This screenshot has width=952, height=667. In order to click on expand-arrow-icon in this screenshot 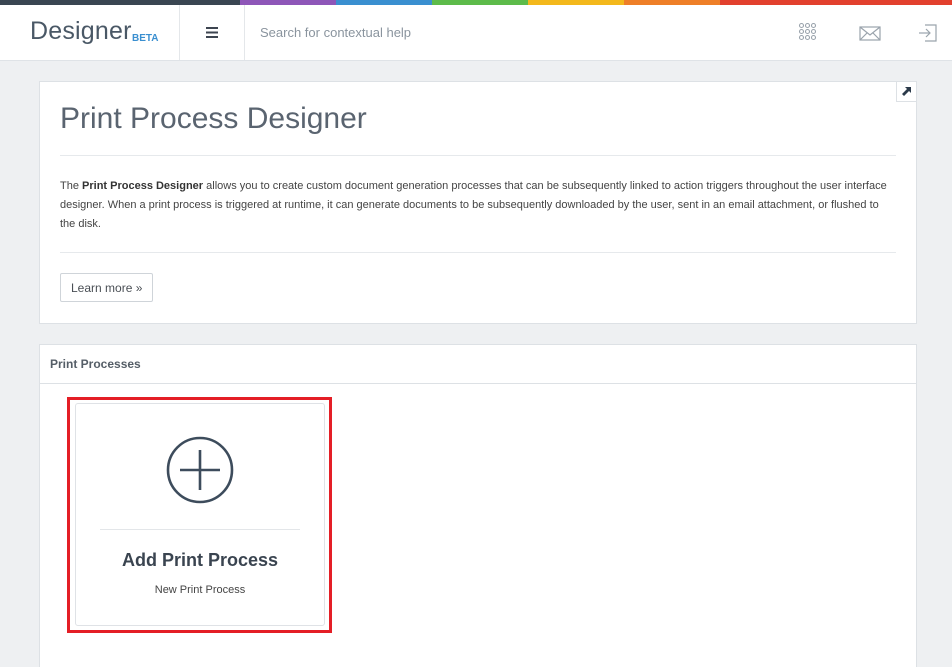, I will do `click(906, 91)`.